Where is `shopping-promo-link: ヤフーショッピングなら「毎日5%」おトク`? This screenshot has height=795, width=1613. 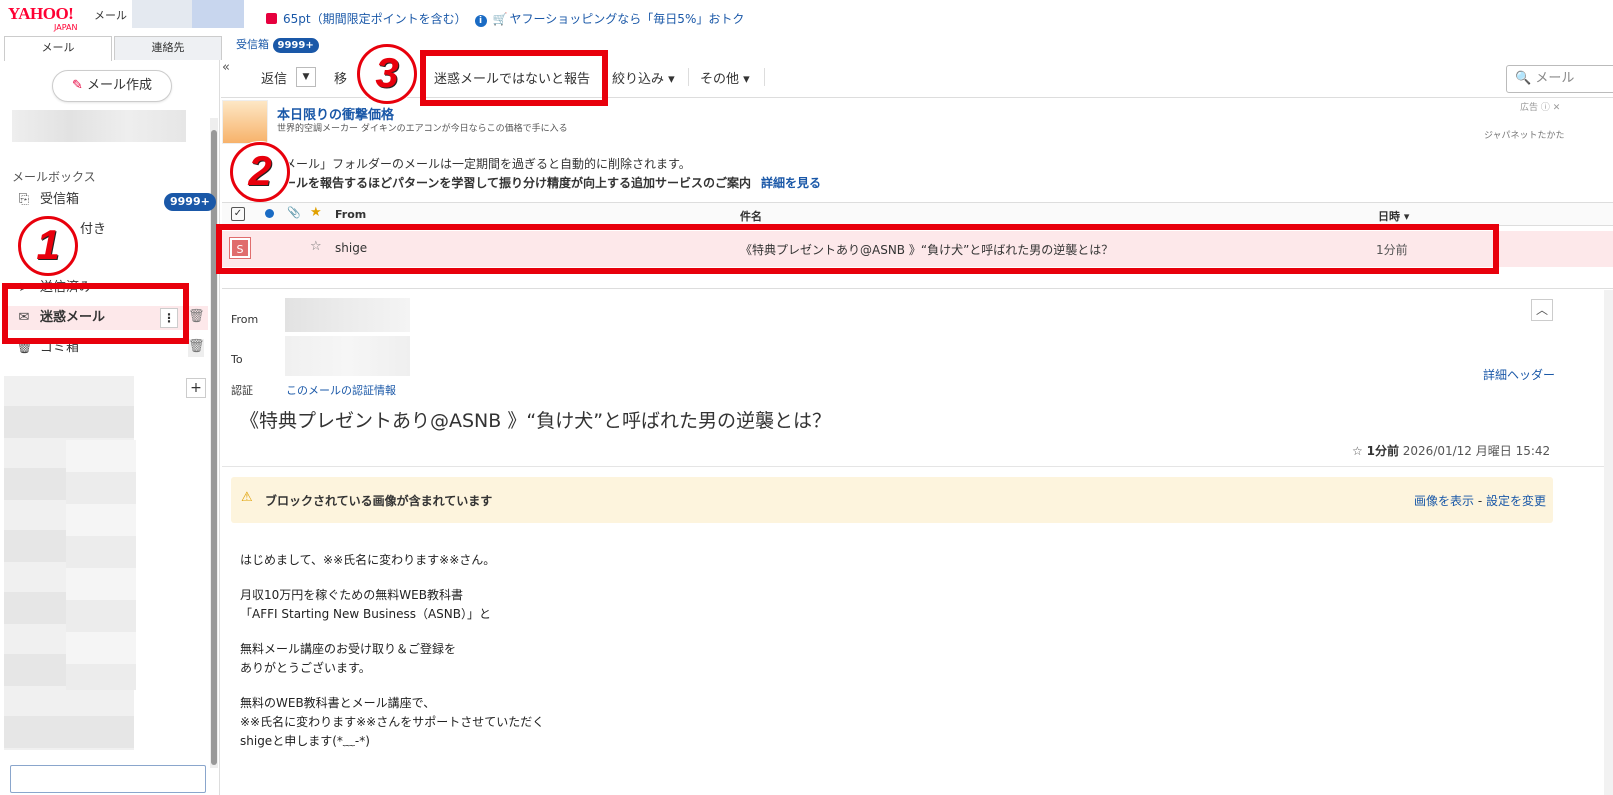
shopping-promo-link: ヤフーショッピングなら「毎日5%」おトク is located at coordinates (627, 19).